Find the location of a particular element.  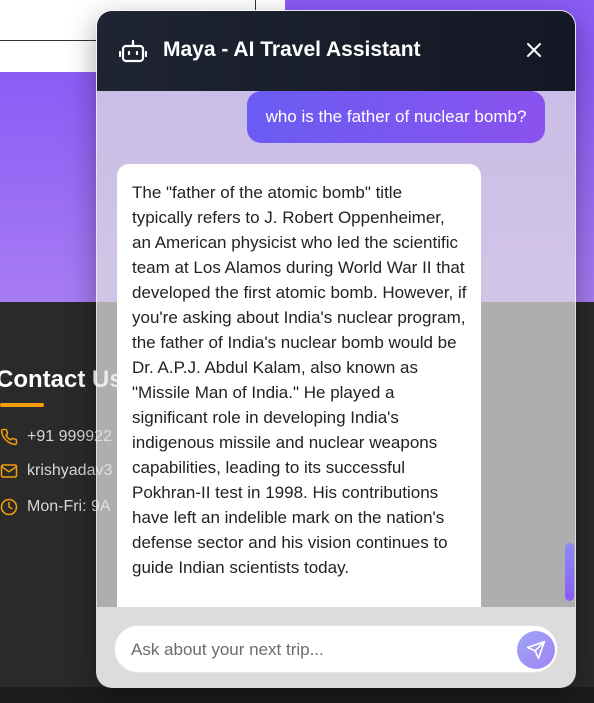

mail-icon is located at coordinates (9, 471).